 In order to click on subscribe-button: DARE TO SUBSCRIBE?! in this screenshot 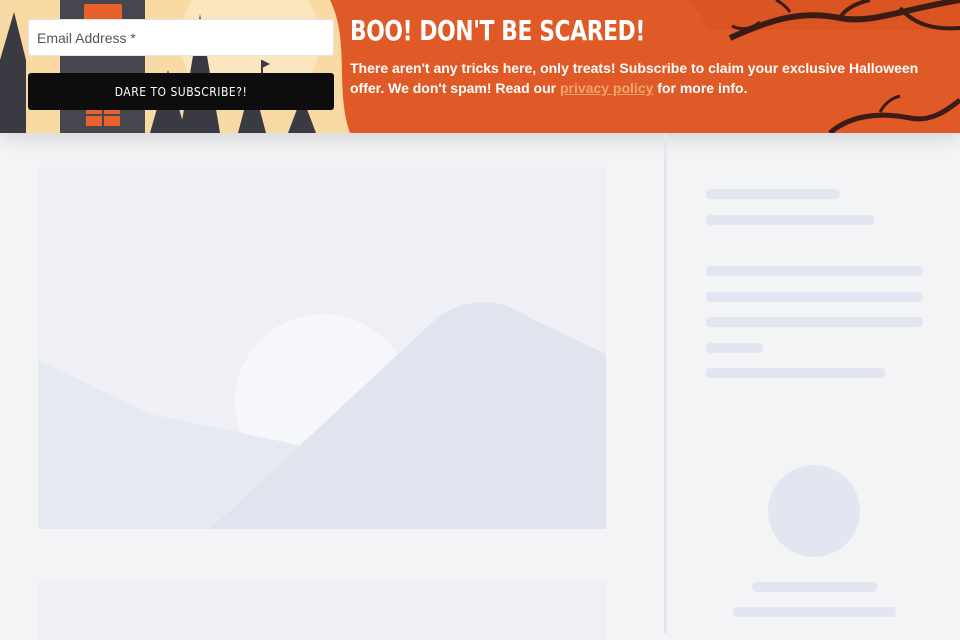, I will do `click(181, 91)`.